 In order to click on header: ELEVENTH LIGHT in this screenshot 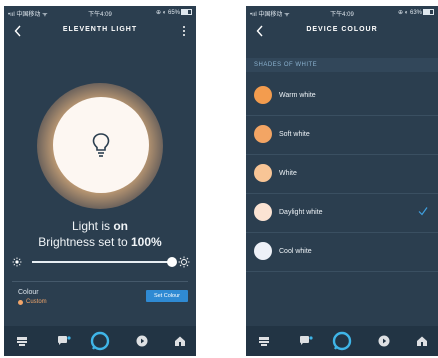, I will do `click(100, 32)`.